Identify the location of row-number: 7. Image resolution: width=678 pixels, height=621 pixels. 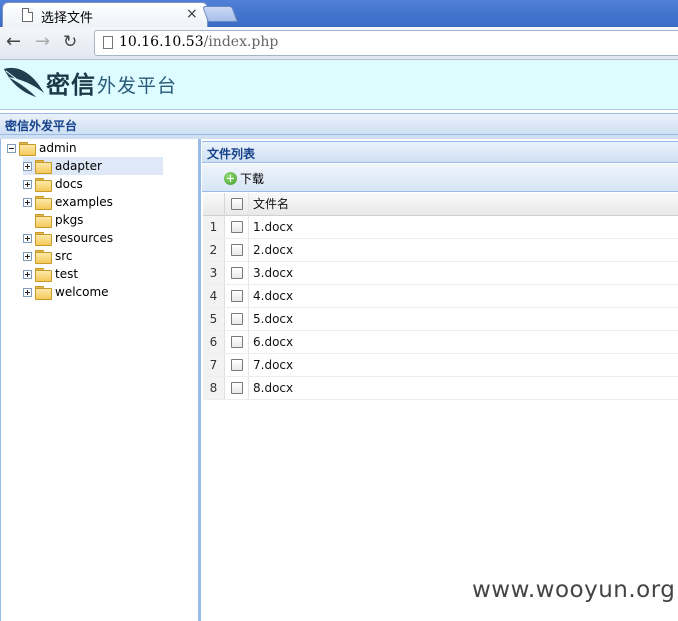
(214, 365).